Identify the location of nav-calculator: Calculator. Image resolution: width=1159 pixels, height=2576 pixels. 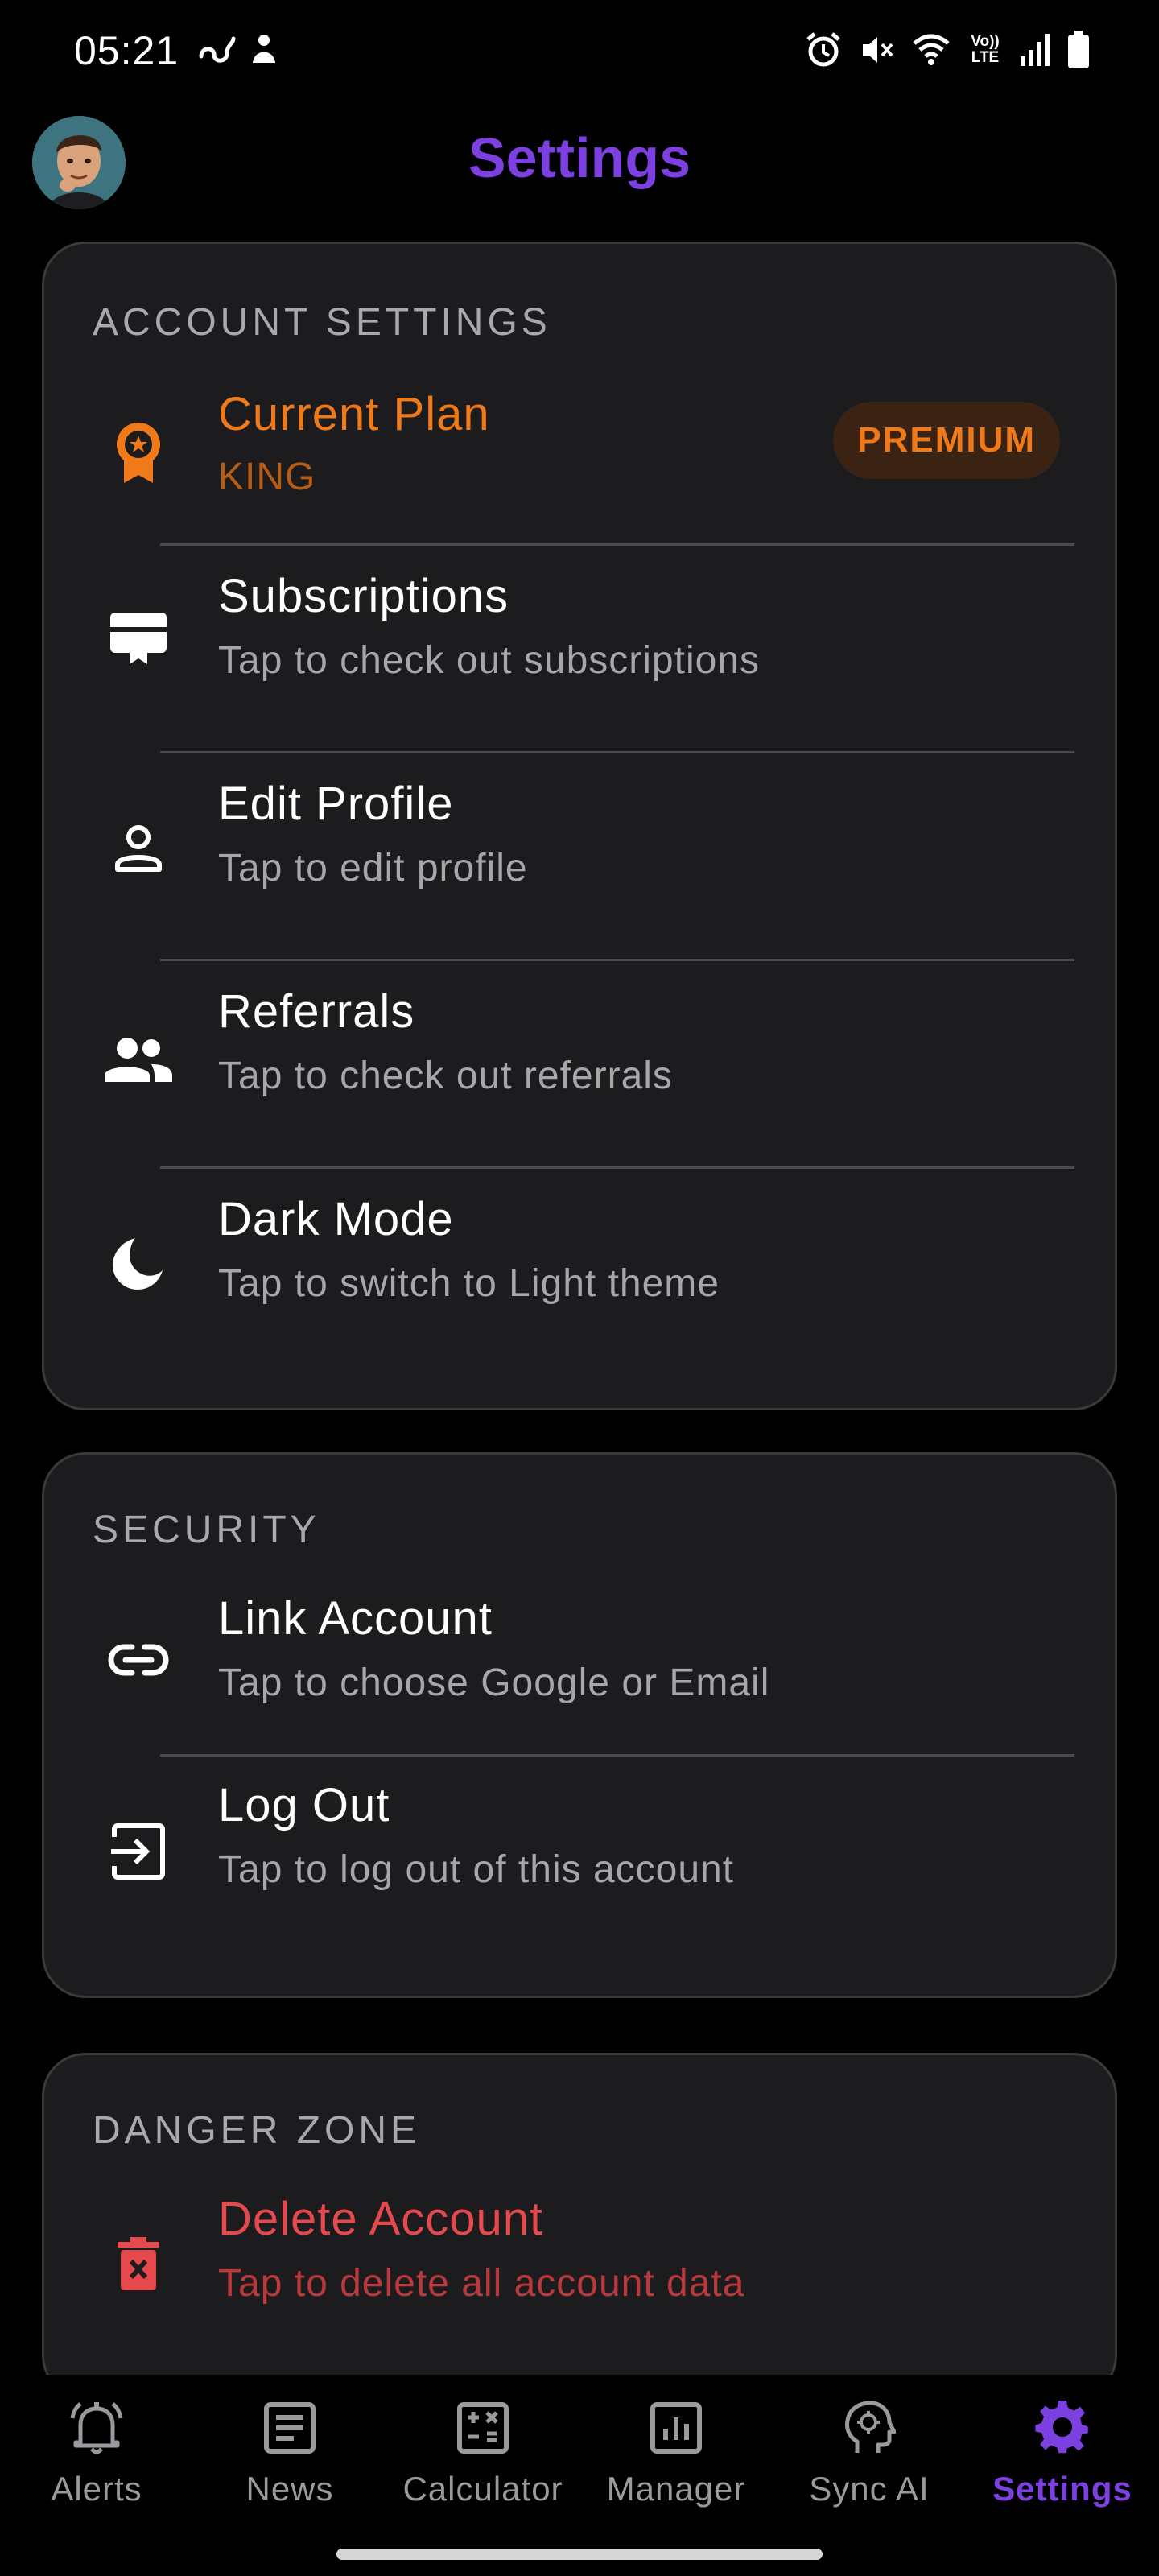
(483, 2455).